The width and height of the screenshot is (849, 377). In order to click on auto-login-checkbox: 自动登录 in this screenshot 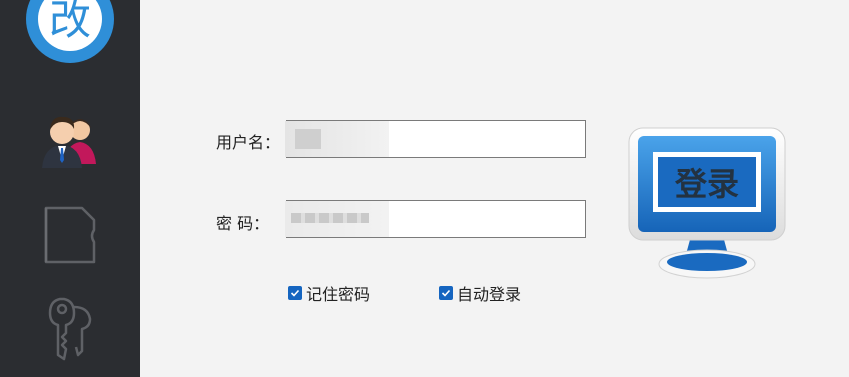, I will do `click(480, 293)`.